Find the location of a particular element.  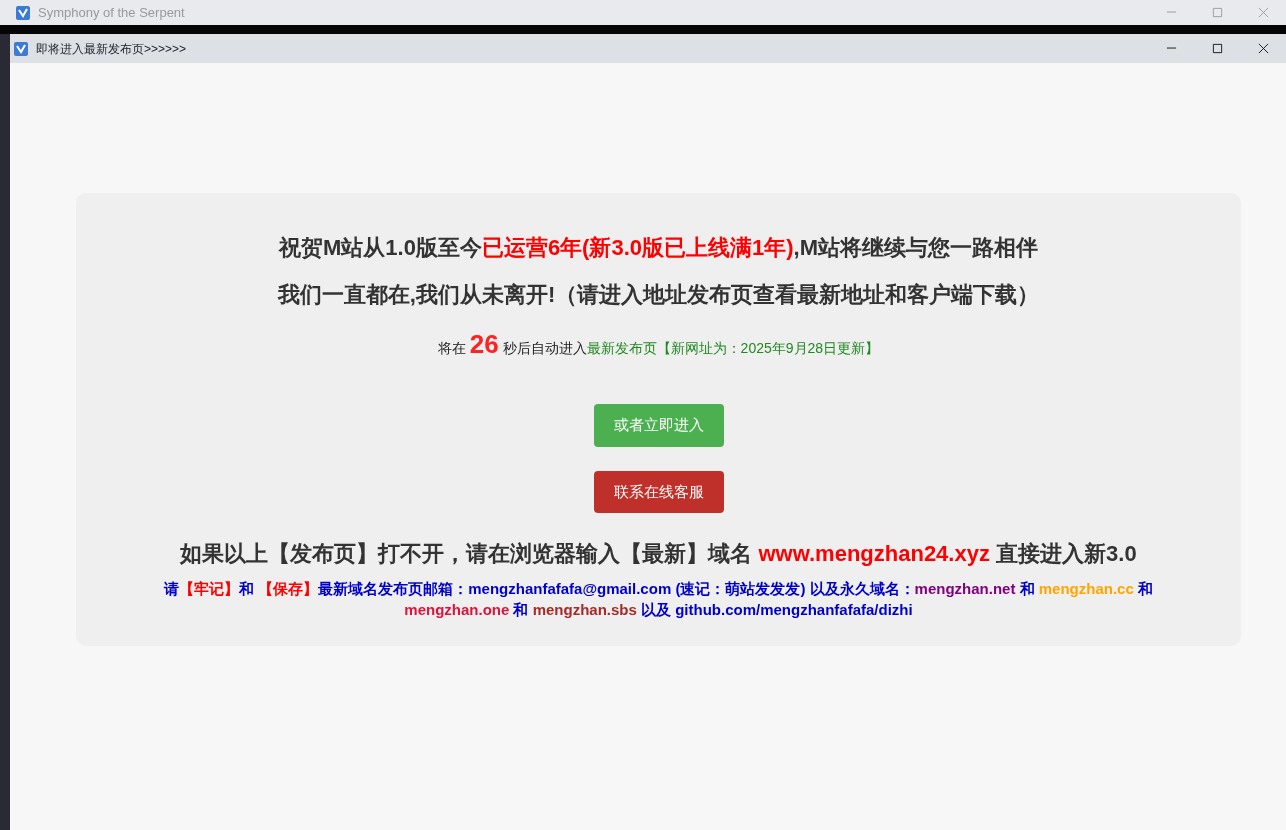

enter-button: 联系在线客服 is located at coordinates (658, 491).